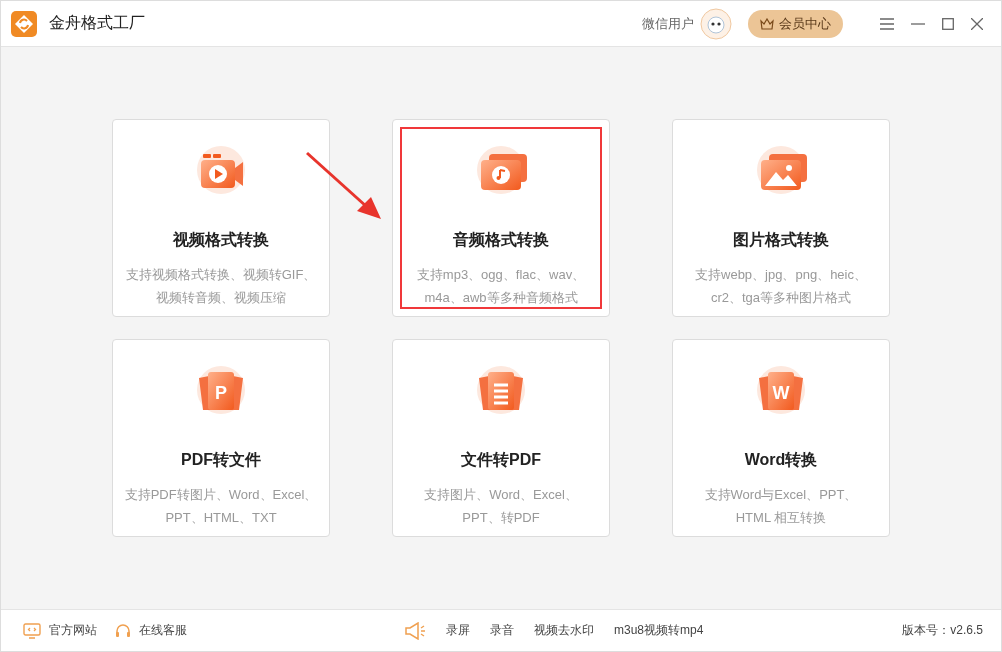 This screenshot has height=652, width=1002. What do you see at coordinates (795, 23) in the screenshot?
I see `vip-center-button: 会员中心` at bounding box center [795, 23].